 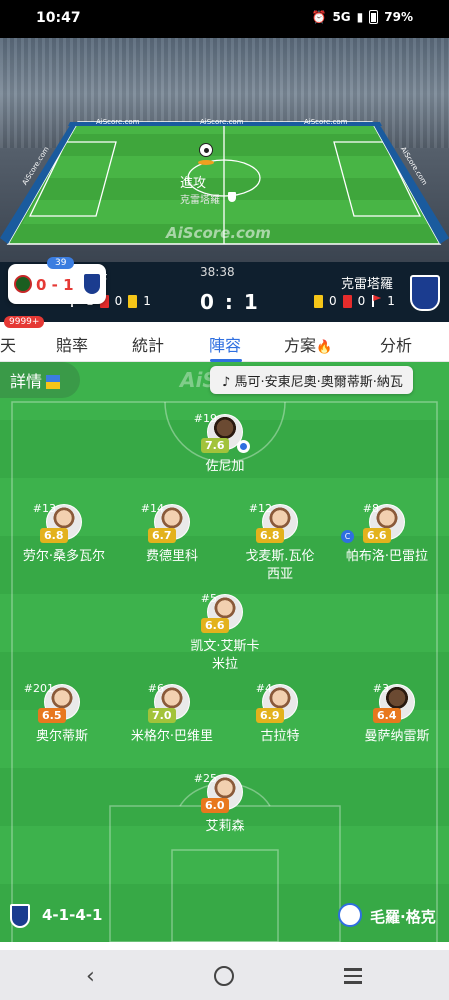 What do you see at coordinates (263, 688) in the screenshot?
I see `player-number: #4` at bounding box center [263, 688].